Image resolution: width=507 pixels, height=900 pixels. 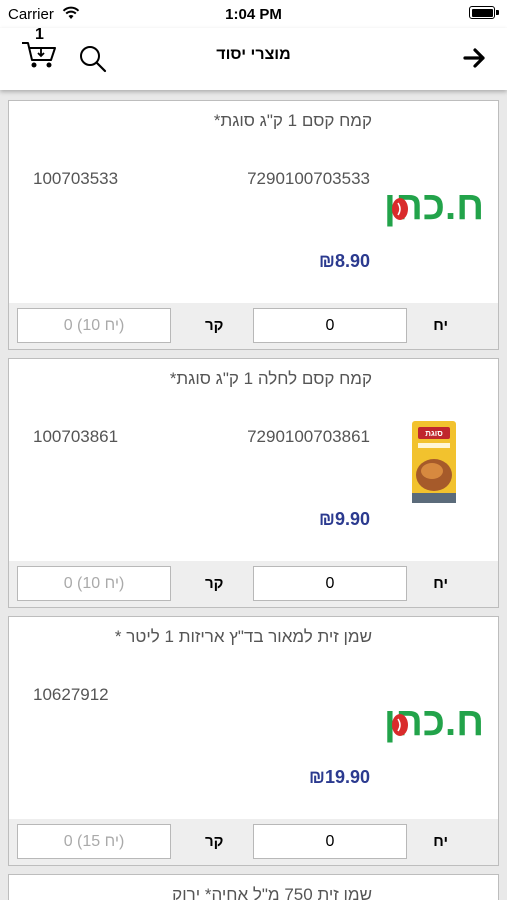 I want to click on status-bar: Carrier 1:04 PM, so click(x=253, y=14).